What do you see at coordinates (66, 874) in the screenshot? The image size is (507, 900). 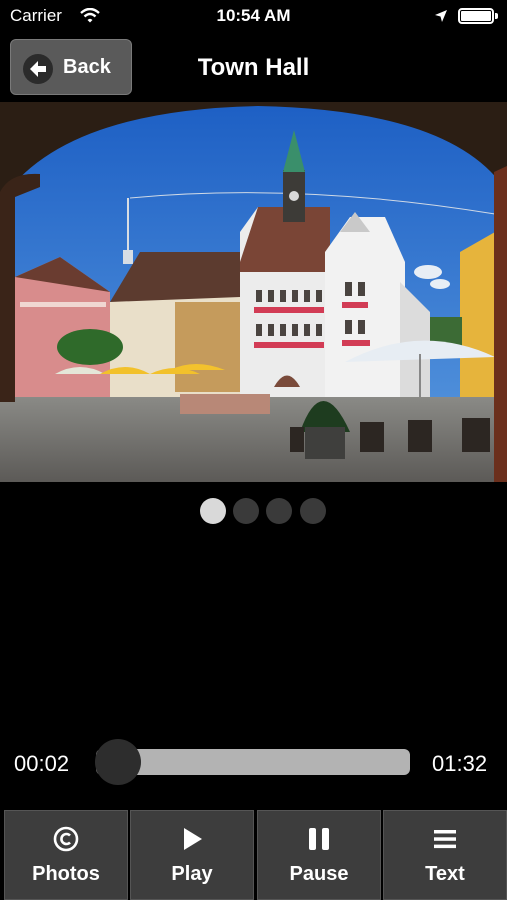 I see `photos-label: Photos` at bounding box center [66, 874].